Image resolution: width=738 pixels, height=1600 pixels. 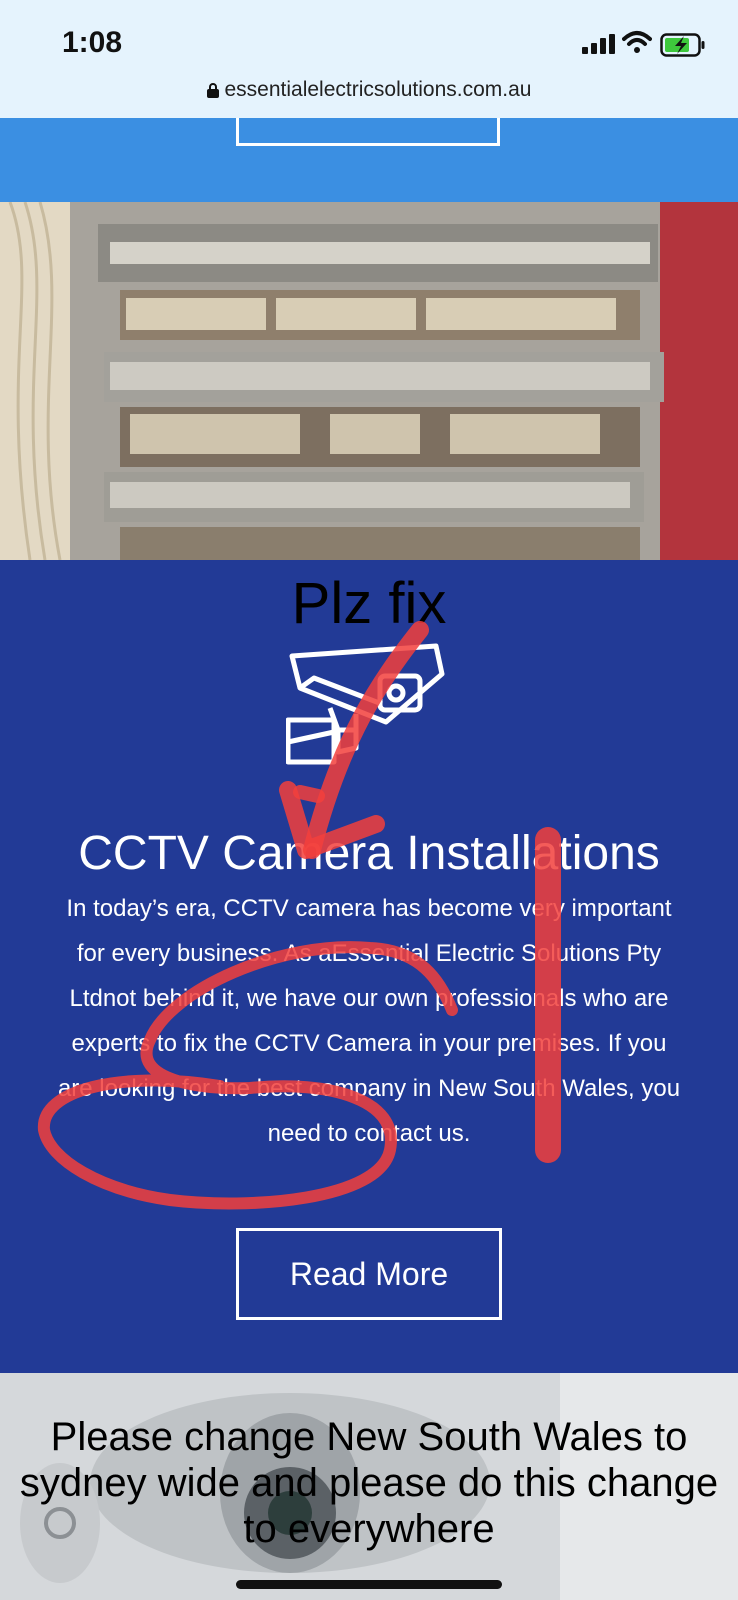 What do you see at coordinates (598, 44) in the screenshot?
I see `signal-icon` at bounding box center [598, 44].